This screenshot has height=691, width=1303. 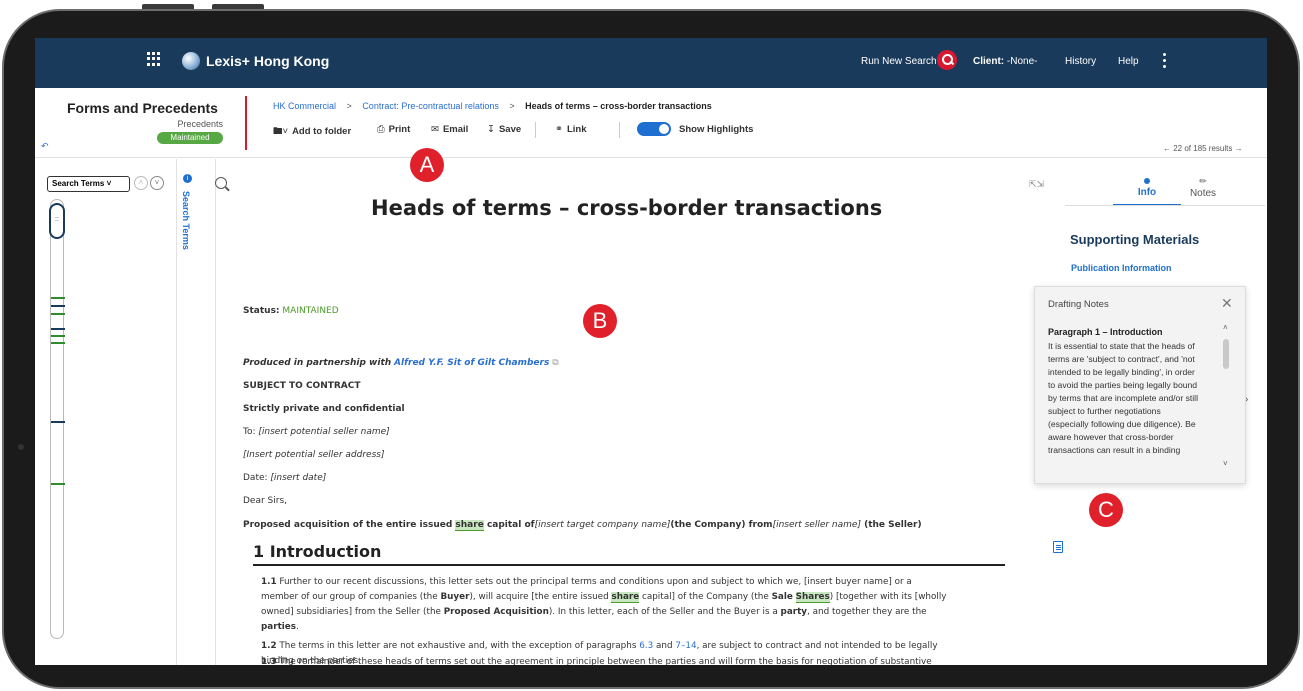 What do you see at coordinates (491, 129) in the screenshot?
I see `save-icon: ↧` at bounding box center [491, 129].